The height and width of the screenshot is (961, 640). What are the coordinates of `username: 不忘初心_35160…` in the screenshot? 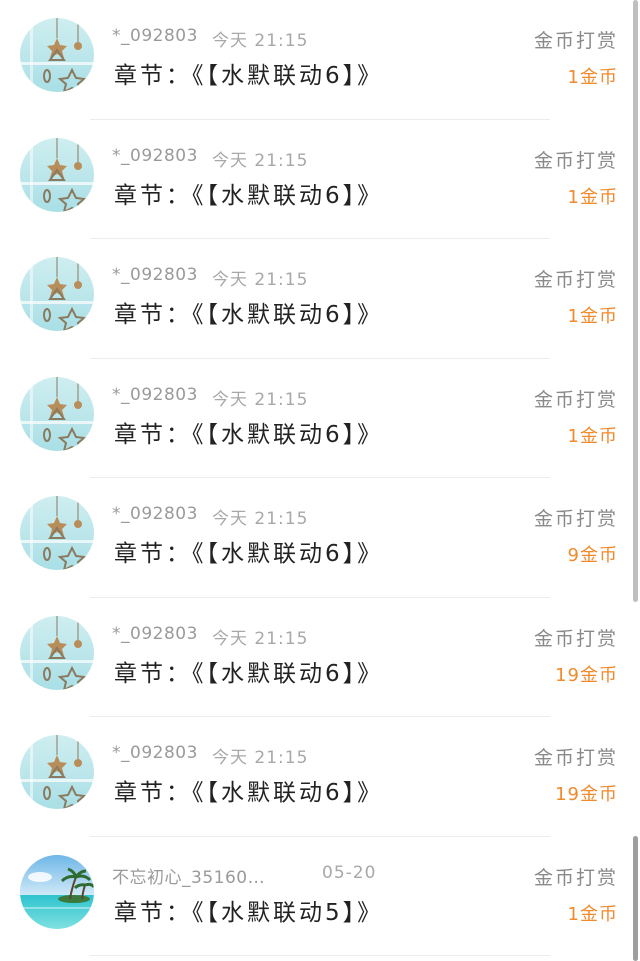 It's located at (188, 875).